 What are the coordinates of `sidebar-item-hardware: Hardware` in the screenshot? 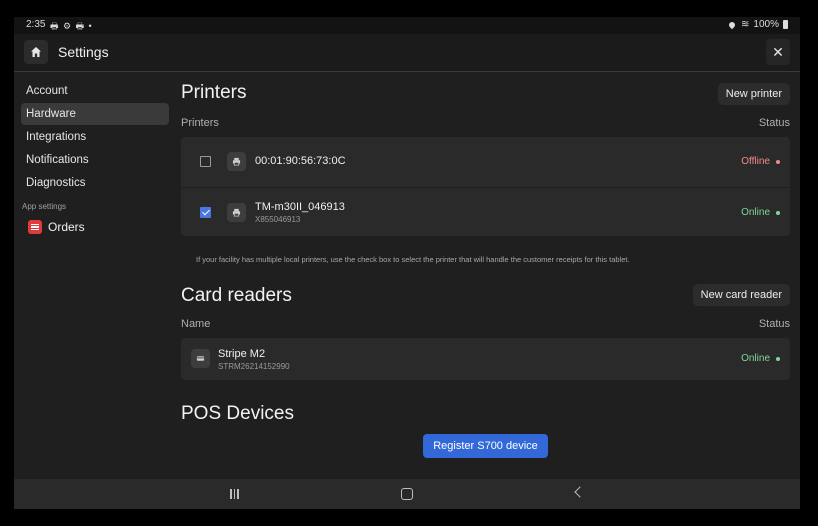 It's located at (95, 114).